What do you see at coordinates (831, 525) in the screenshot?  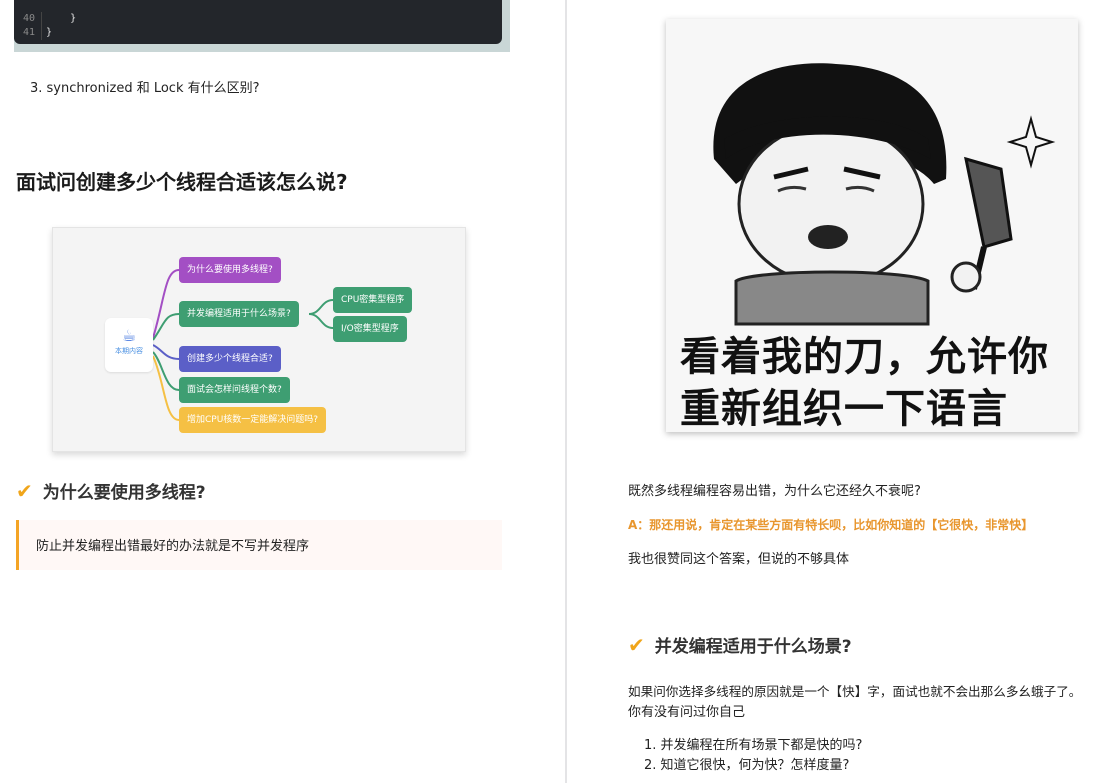 I see `answer-text: A：那还用说，肯定在某些方面有特长呗，比如你知道的【它很快，非常快】` at bounding box center [831, 525].